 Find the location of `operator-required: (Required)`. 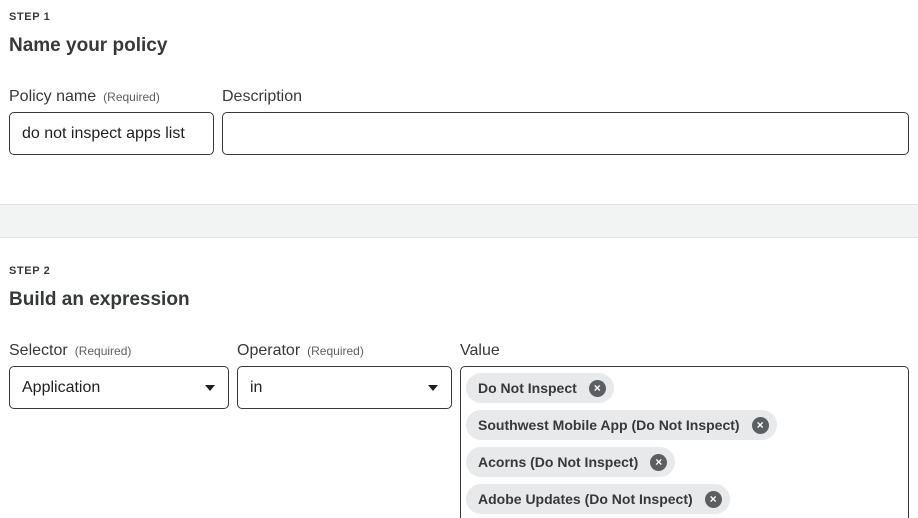

operator-required: (Required) is located at coordinates (335, 351).